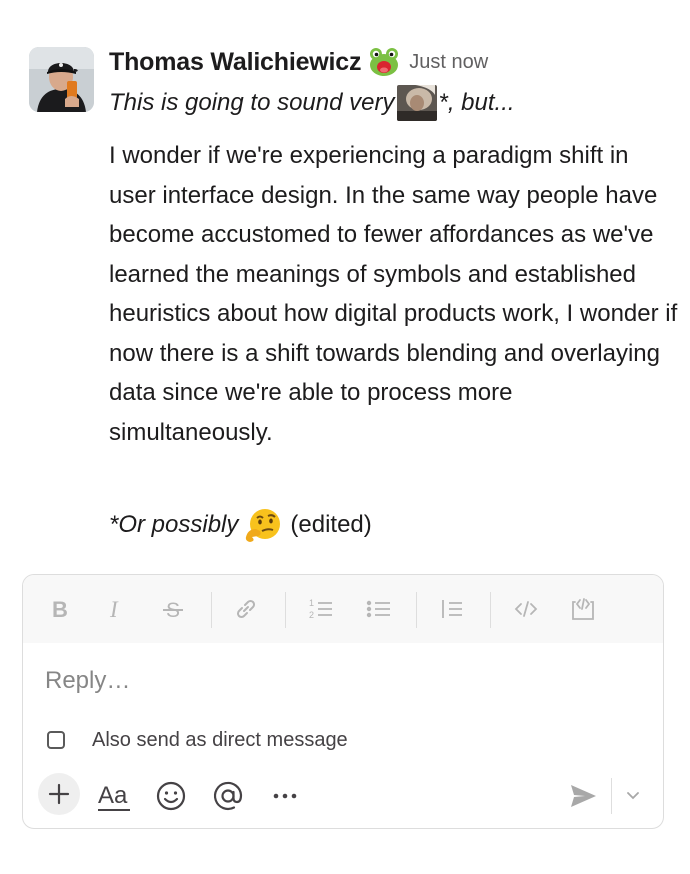  I want to click on avatar, so click(61, 79).